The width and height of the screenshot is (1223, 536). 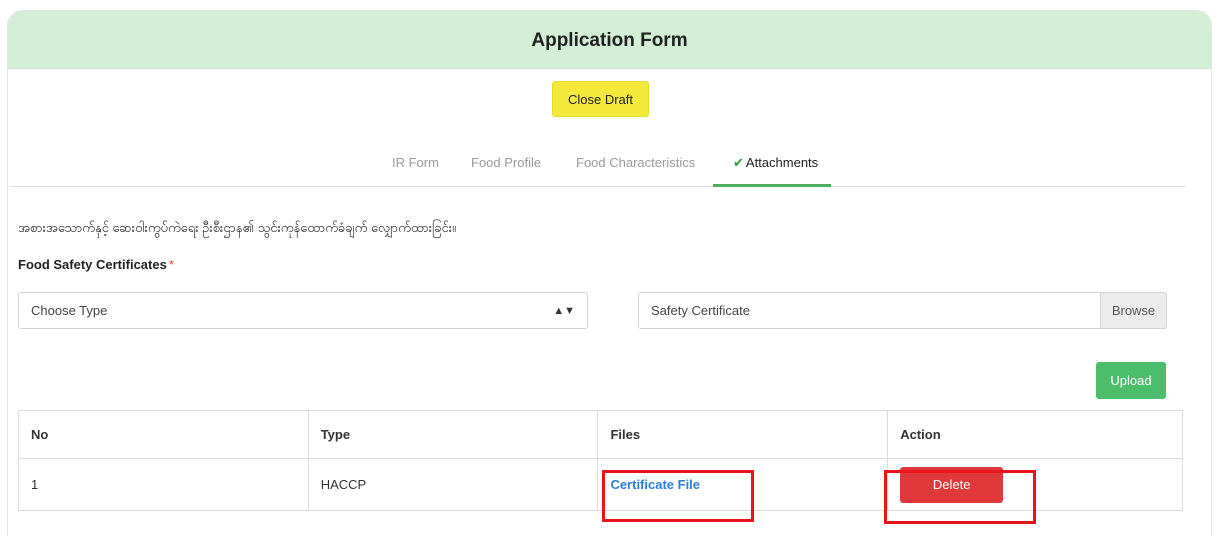 What do you see at coordinates (564, 310) in the screenshot?
I see `select-arrows-icon: ▲▼` at bounding box center [564, 310].